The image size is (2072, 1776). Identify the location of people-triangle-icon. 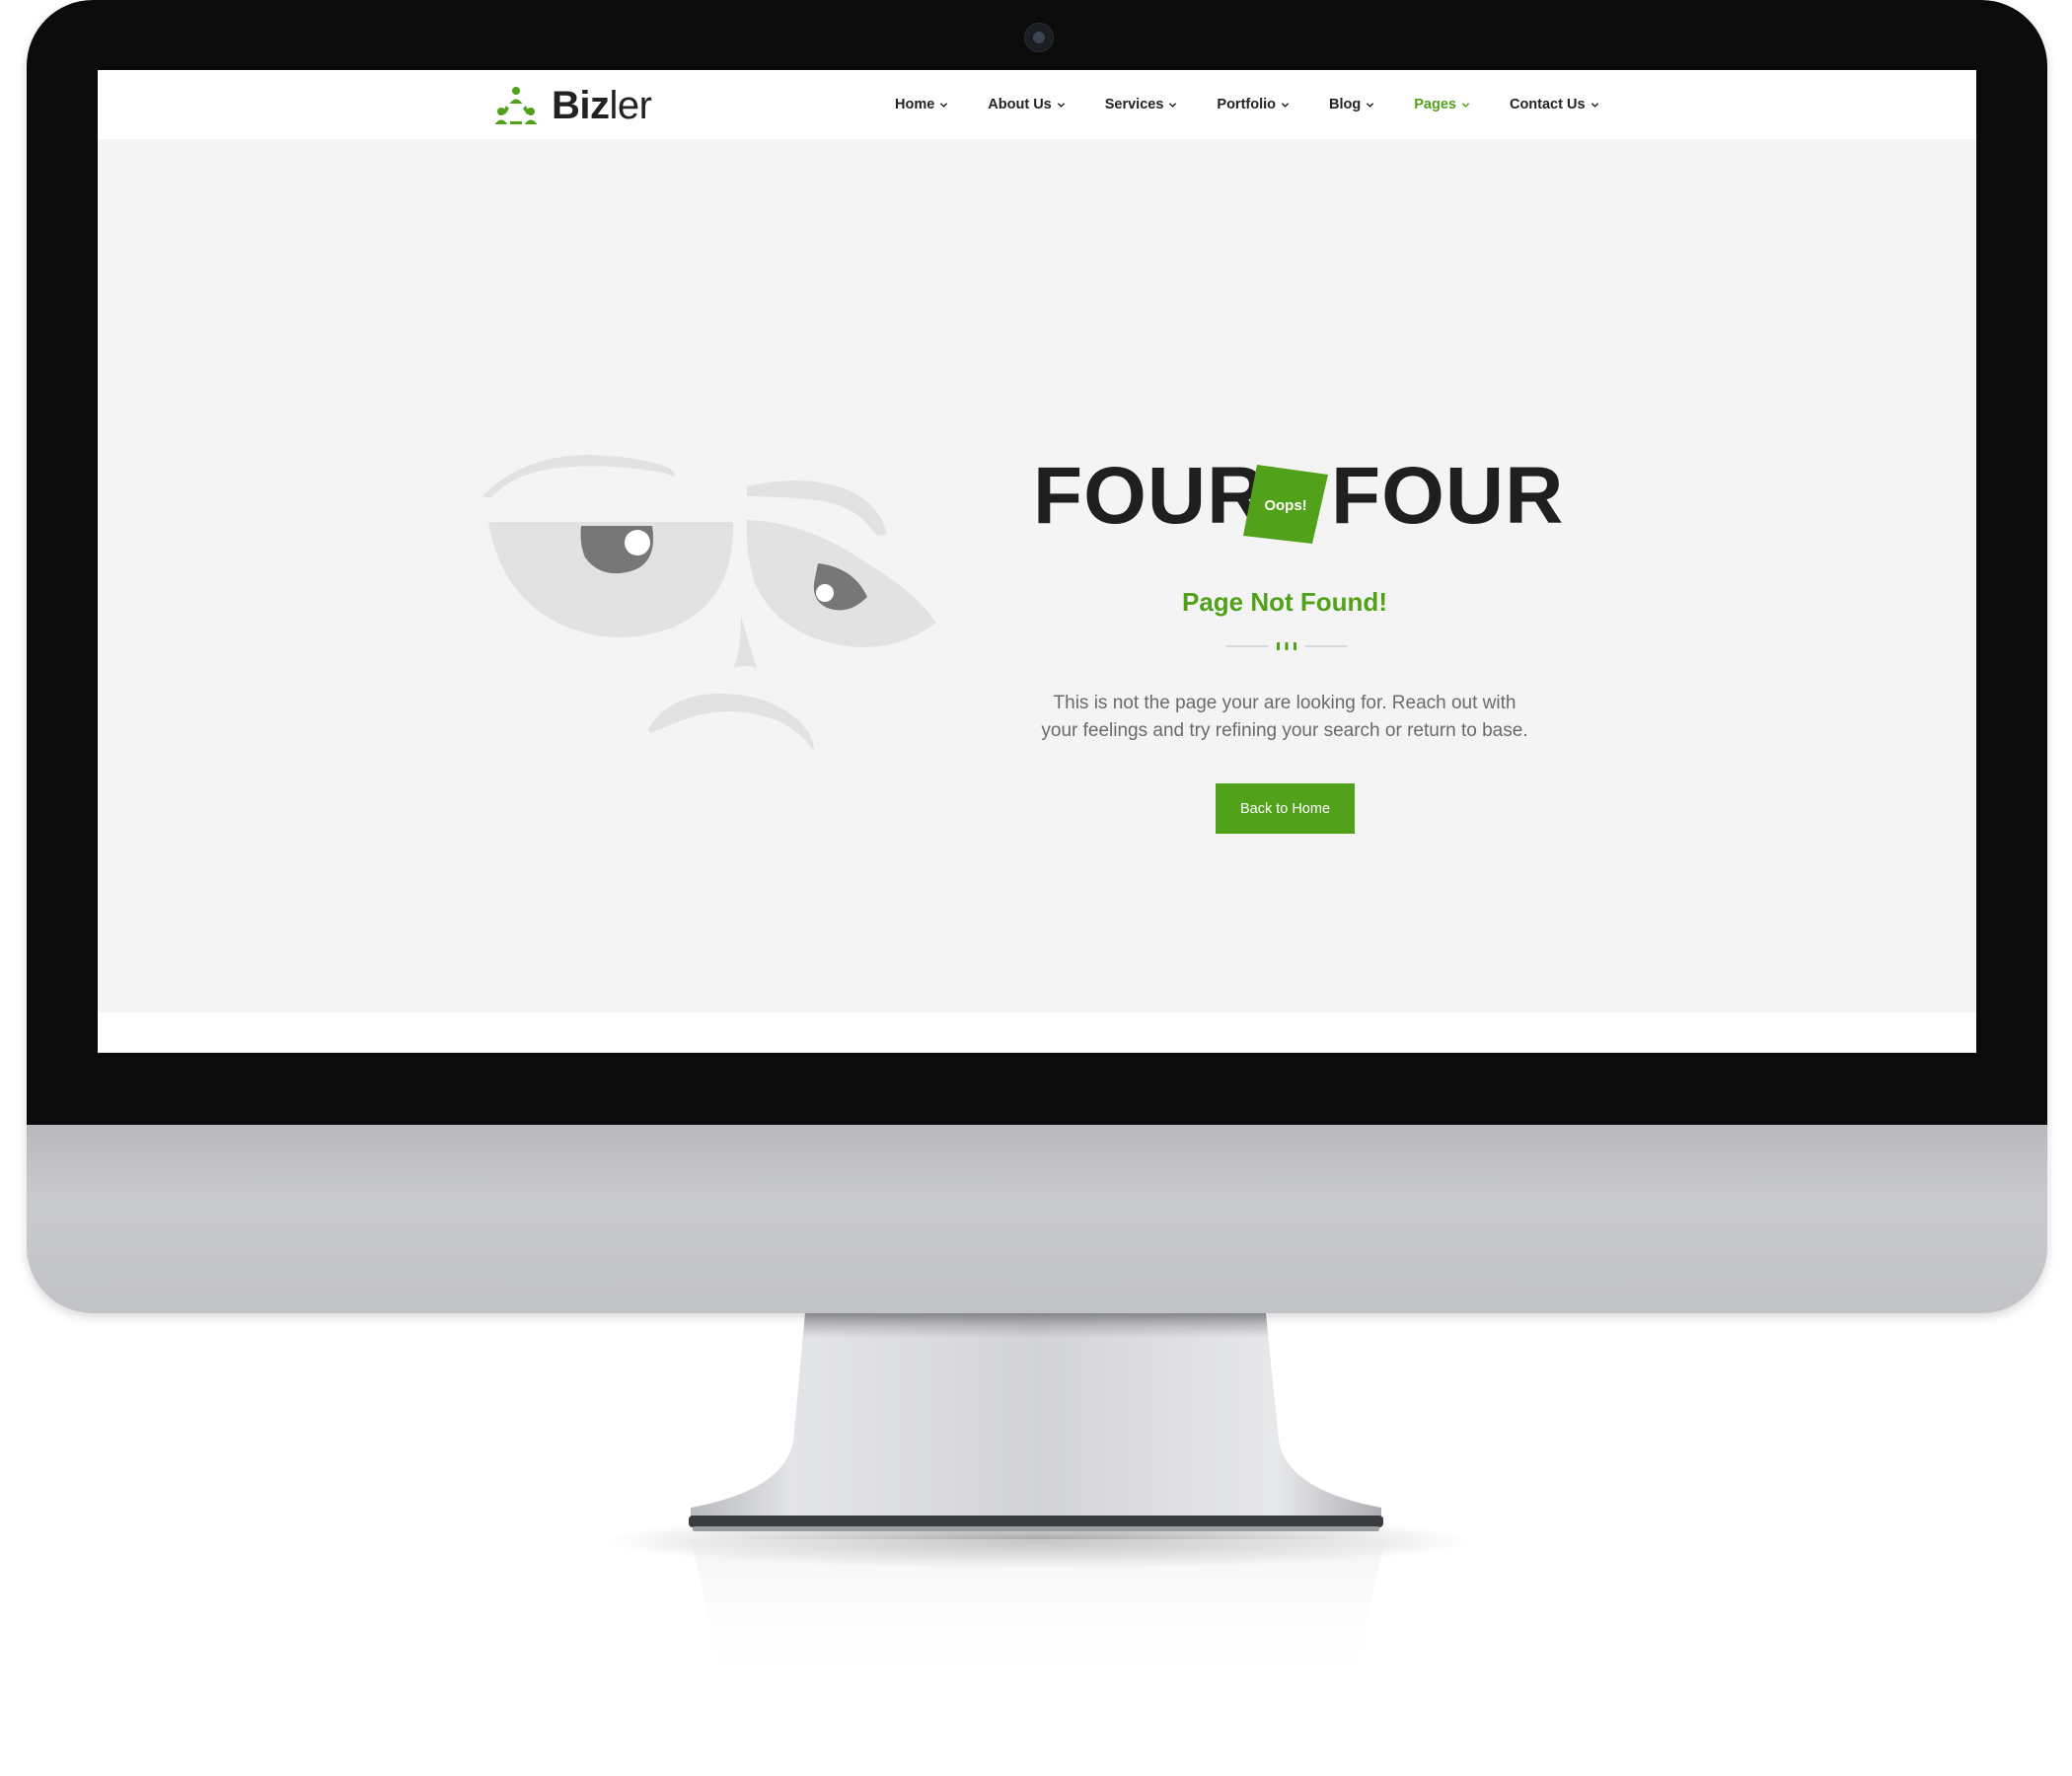
(516, 106).